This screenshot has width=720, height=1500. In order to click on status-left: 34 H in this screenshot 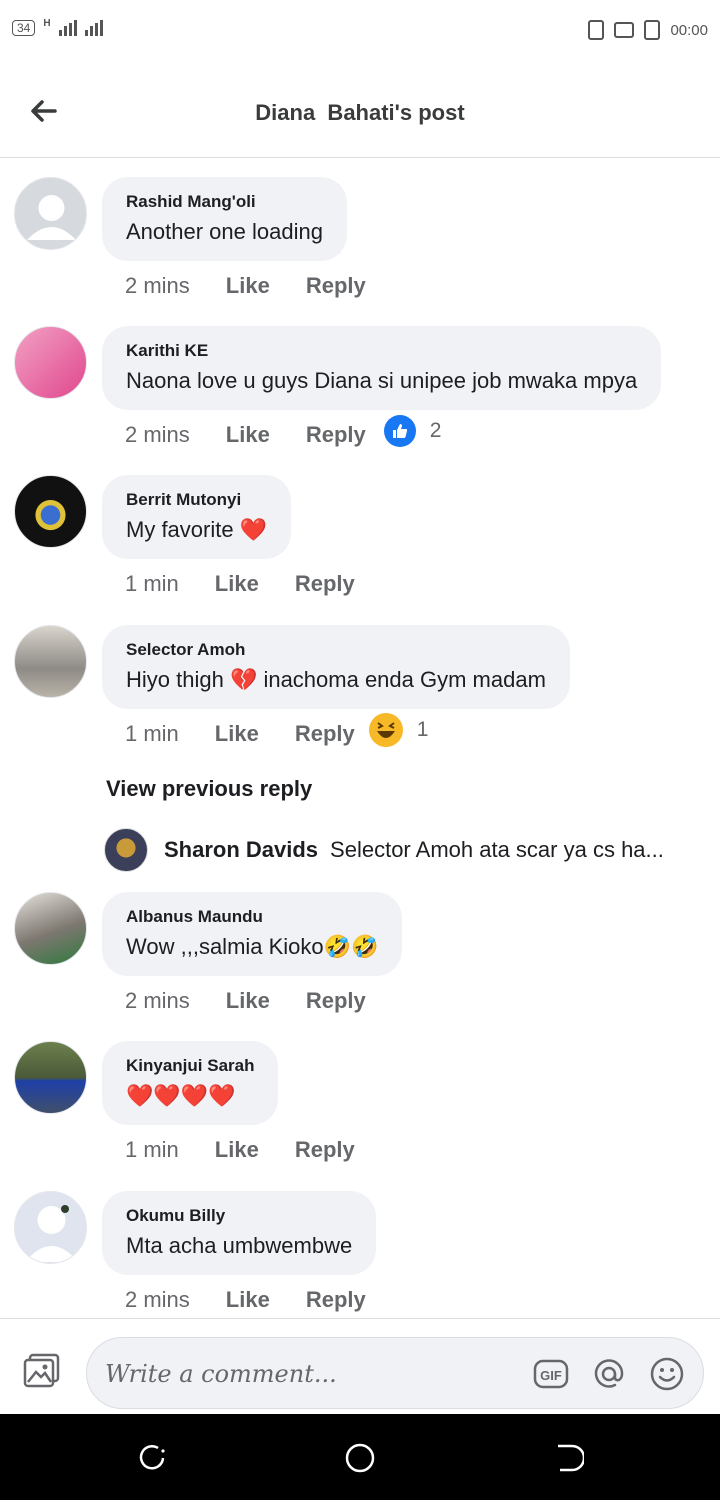, I will do `click(58, 26)`.